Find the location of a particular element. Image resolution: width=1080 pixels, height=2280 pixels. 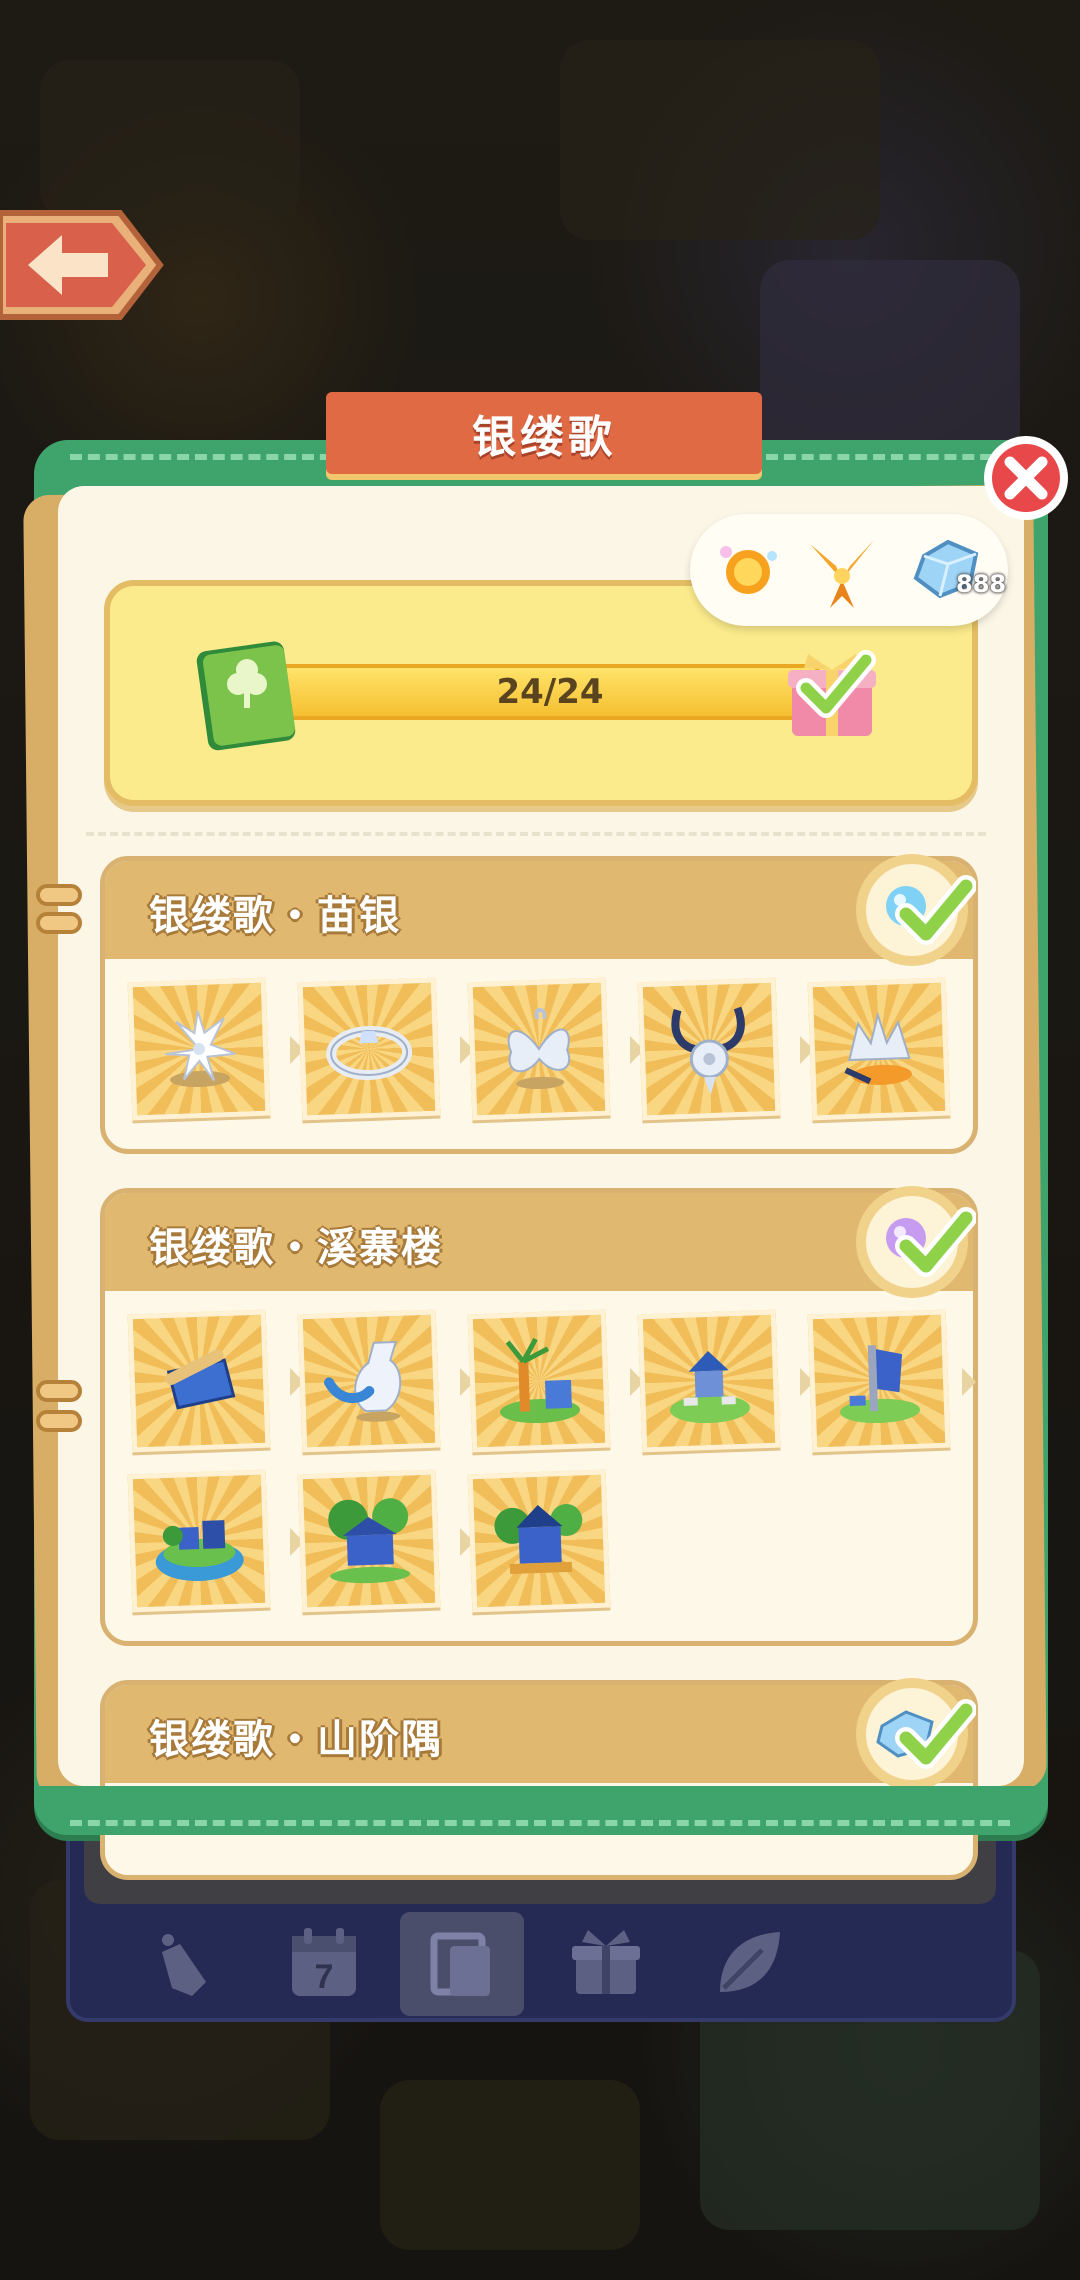

silver-butterfly-hairpin-icon is located at coordinates (538, 1049).